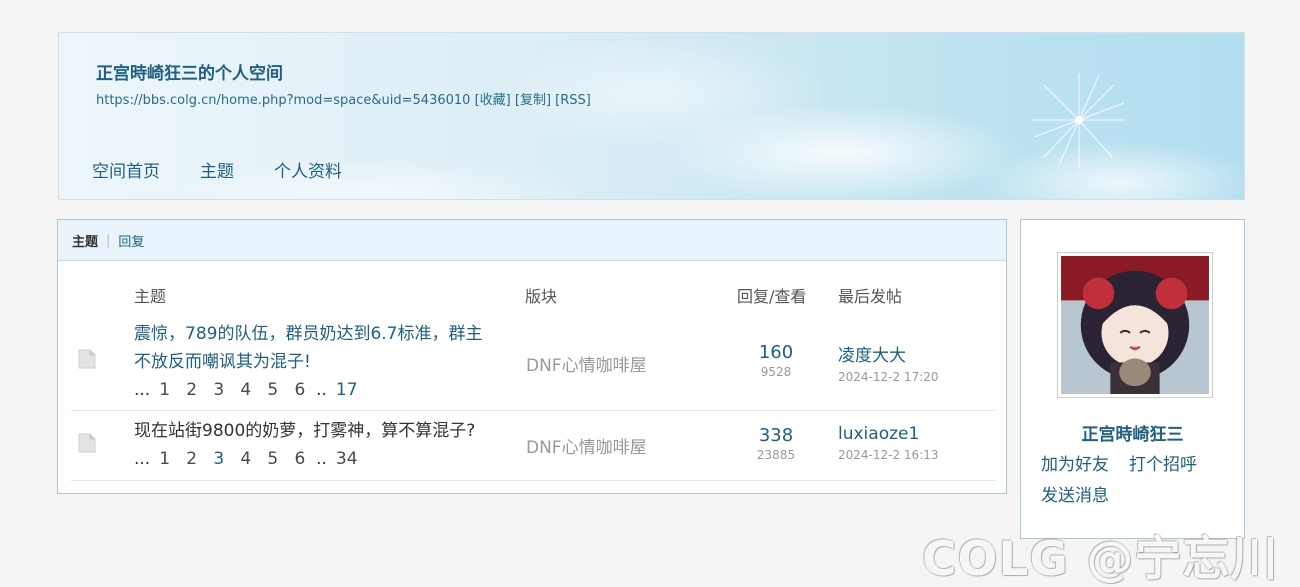  Describe the element at coordinates (1163, 465) in the screenshot. I see `greet-link: 打个招呼` at that location.